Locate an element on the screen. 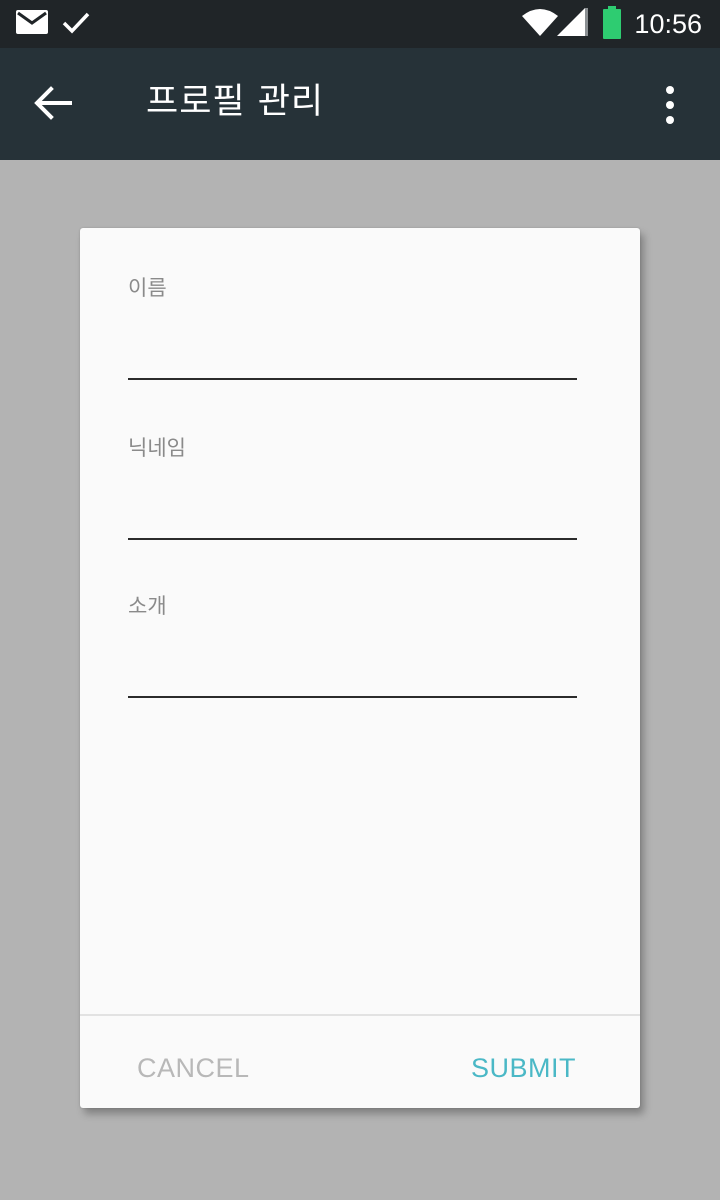 This screenshot has height=1200, width=720. name-input is located at coordinates (352, 358).